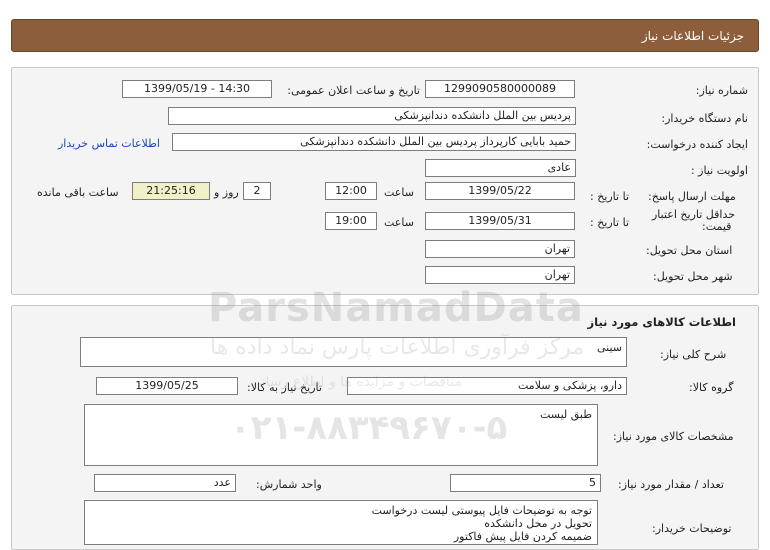 The height and width of the screenshot is (550, 770). I want to click on validity-time-field: 19:00, so click(351, 221).